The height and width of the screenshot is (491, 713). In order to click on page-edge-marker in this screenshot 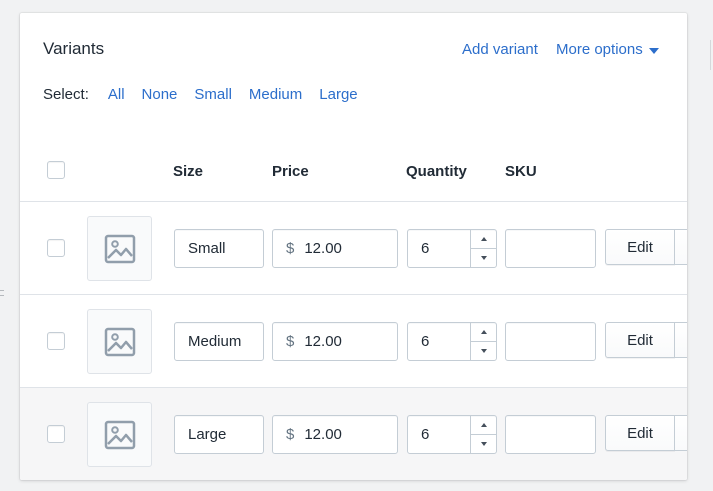, I will do `click(2, 293)`.